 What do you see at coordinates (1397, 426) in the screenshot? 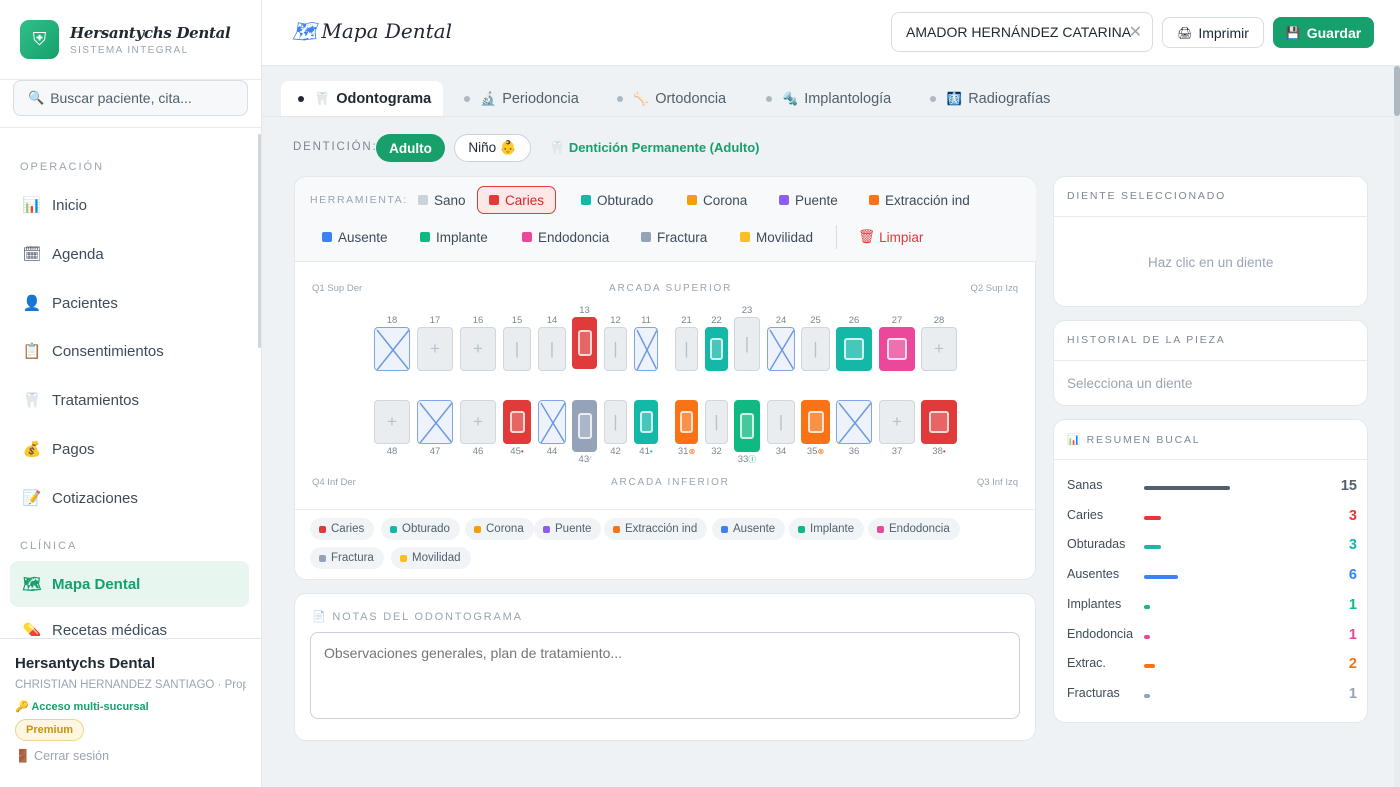
I see `main-scrollbar` at bounding box center [1397, 426].